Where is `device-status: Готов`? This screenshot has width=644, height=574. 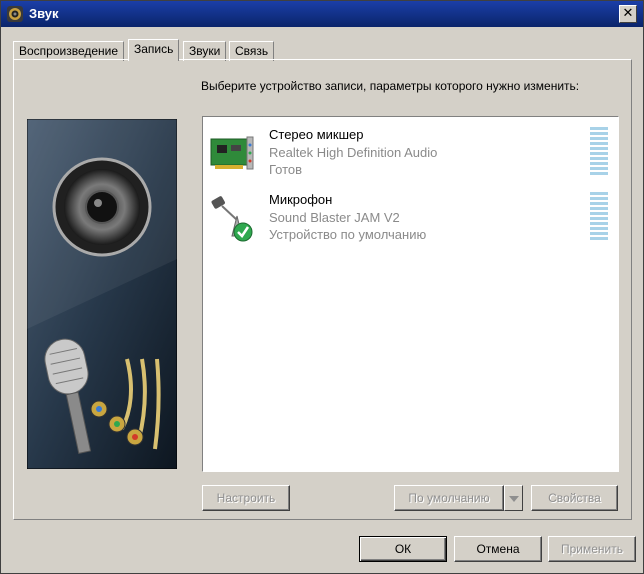 device-status: Готов is located at coordinates (286, 169).